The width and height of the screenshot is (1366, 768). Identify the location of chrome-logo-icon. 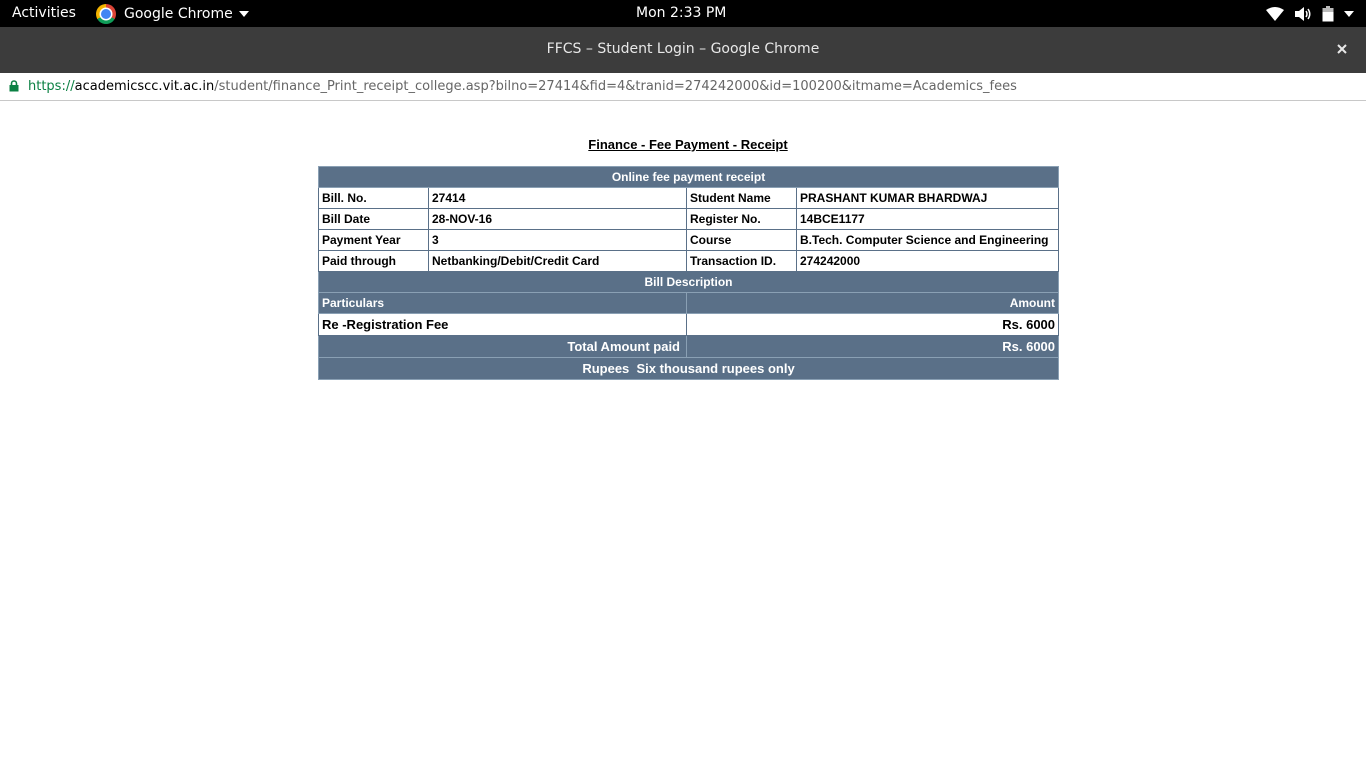
(106, 14).